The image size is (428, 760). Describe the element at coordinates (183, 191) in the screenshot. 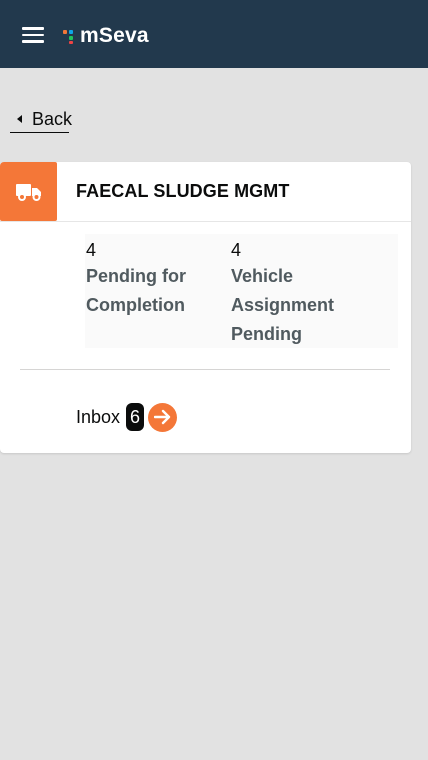

I see `card-title: FAECAL SLUDGE MGMT` at that location.